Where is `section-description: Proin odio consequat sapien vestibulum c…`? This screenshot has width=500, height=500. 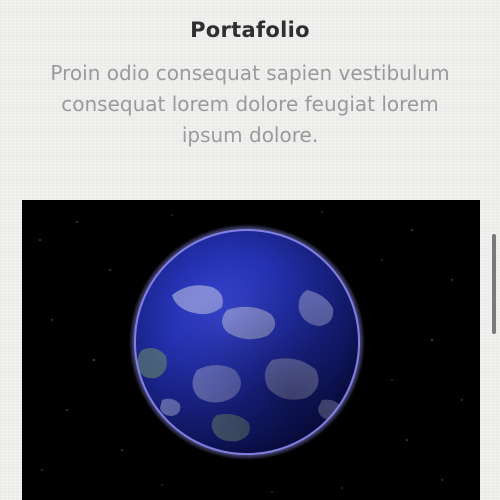 section-description: Proin odio consequat sapien vestibulum c… is located at coordinates (250, 104).